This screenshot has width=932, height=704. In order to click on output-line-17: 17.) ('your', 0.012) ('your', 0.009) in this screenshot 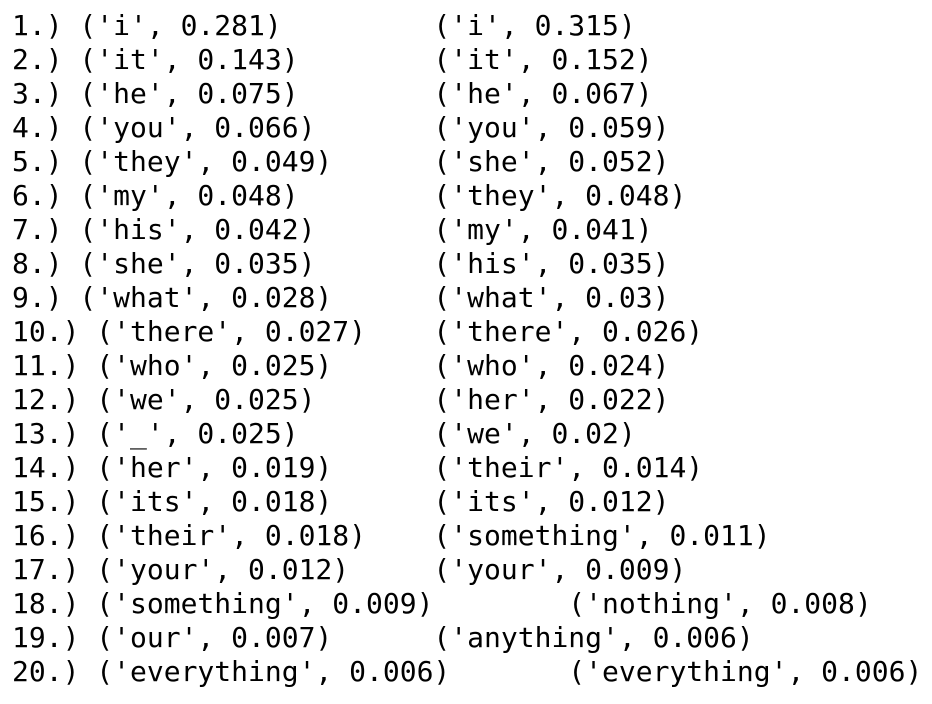, I will do `click(349, 569)`.